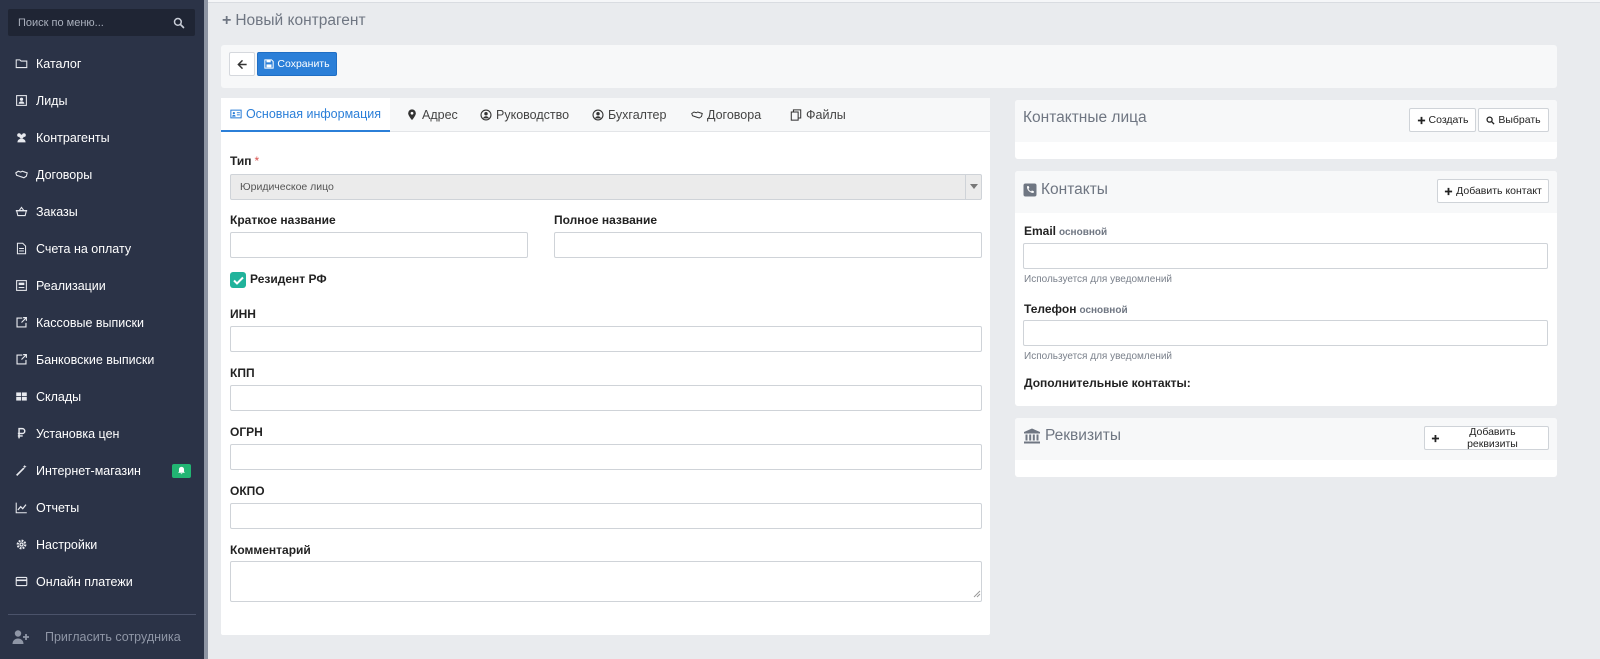  I want to click on sidebar-item-counterparties: Контрагенты, so click(102, 137).